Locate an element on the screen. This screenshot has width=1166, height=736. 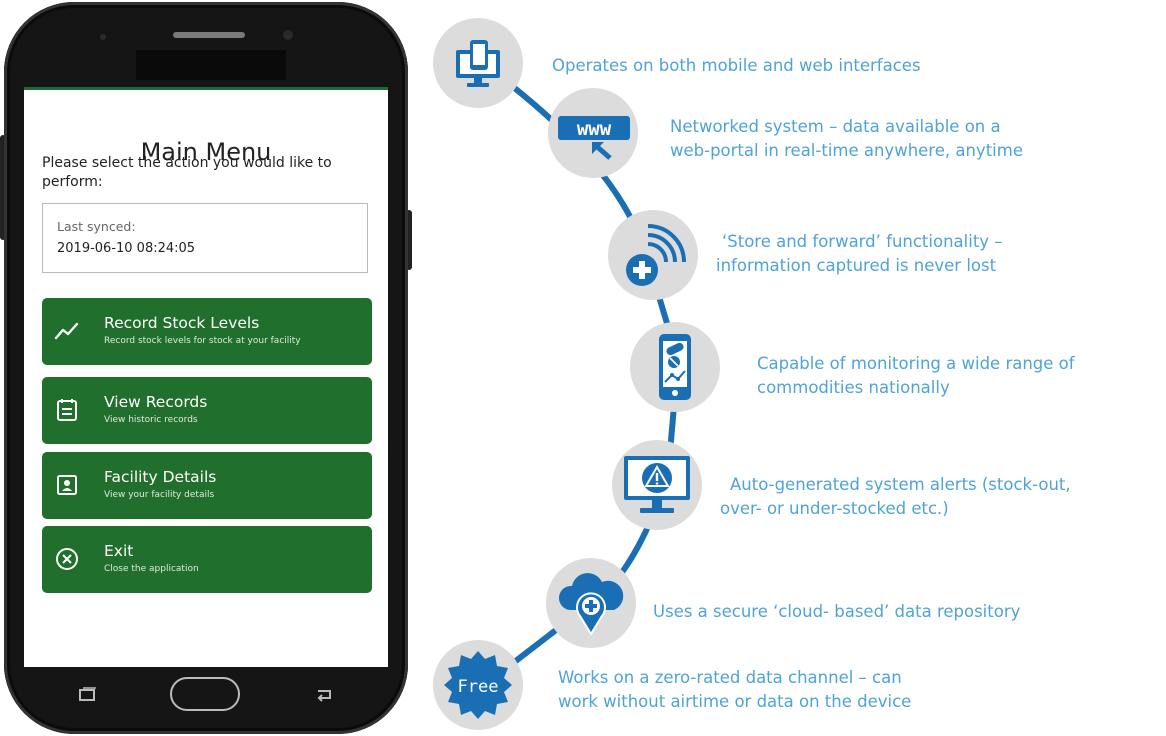
feature-line: commodities nationally is located at coordinates (853, 387).